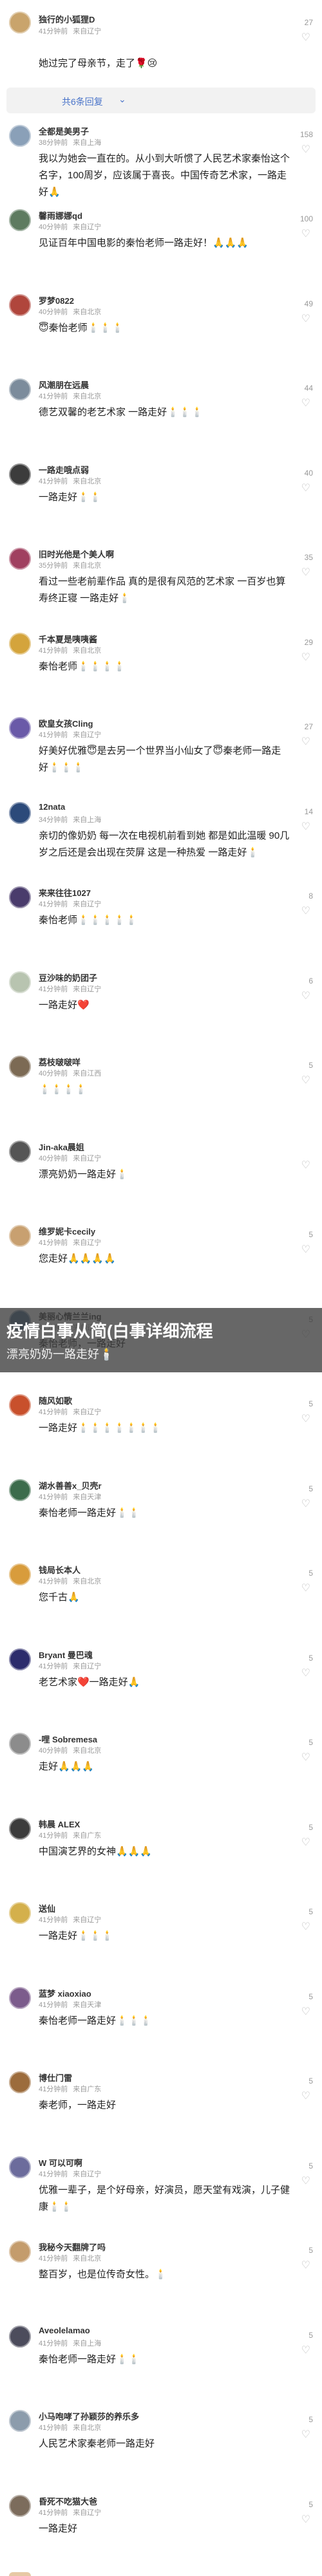  Describe the element at coordinates (60, 2162) in the screenshot. I see `commenter-name: W 可以可啊` at that location.